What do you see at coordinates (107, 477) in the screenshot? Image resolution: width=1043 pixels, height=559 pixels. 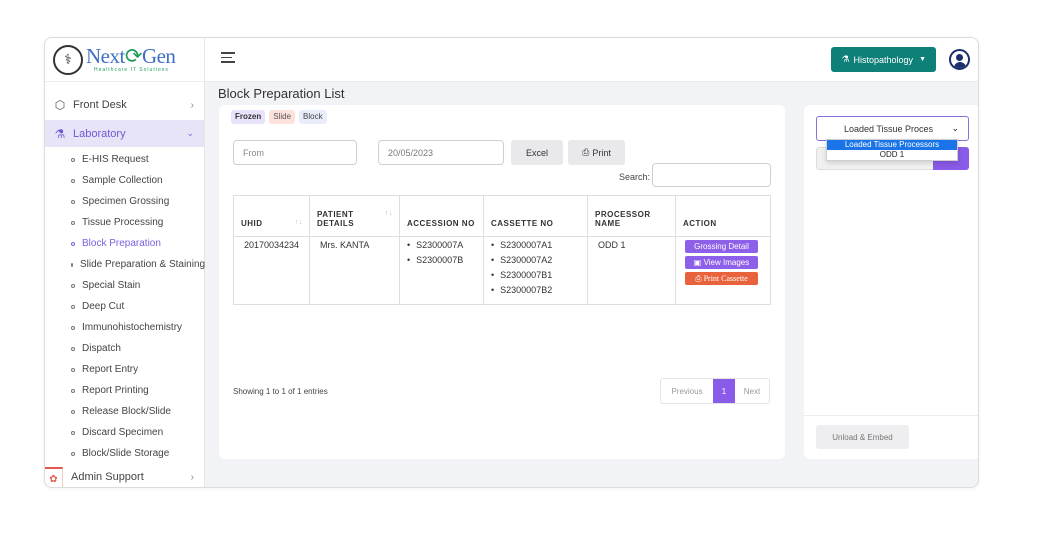 I see `sidebar-item-label: Admin Support` at bounding box center [107, 477].